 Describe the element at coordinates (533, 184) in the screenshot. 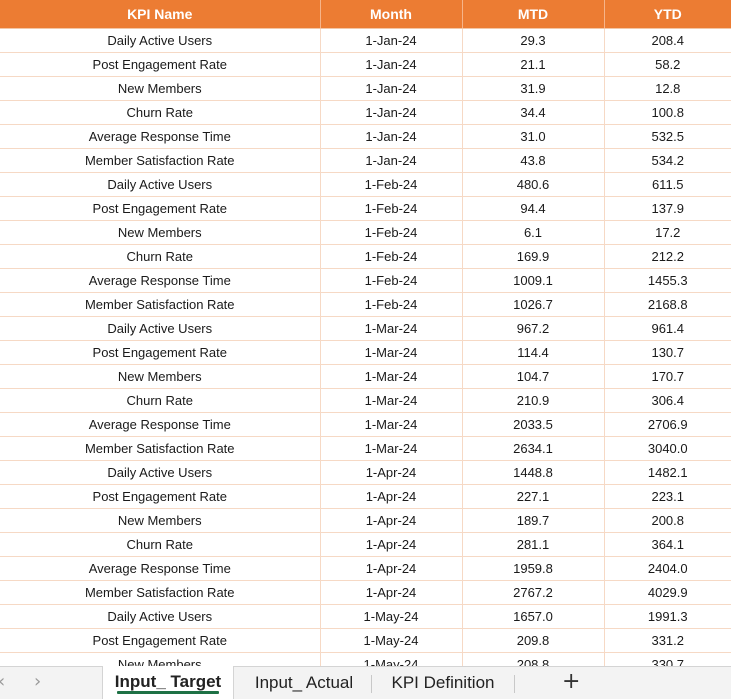

I see `mtd-cell: 480.6` at that location.